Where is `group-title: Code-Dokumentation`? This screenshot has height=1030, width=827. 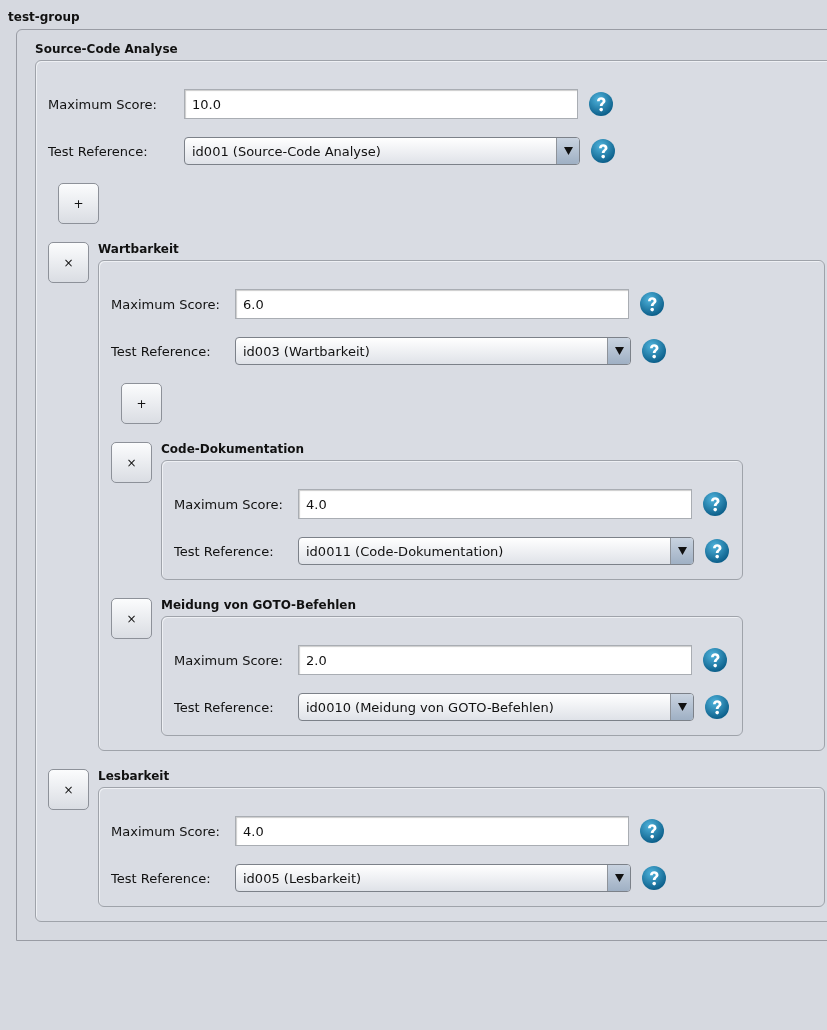
group-title: Code-Dokumentation is located at coordinates (233, 449).